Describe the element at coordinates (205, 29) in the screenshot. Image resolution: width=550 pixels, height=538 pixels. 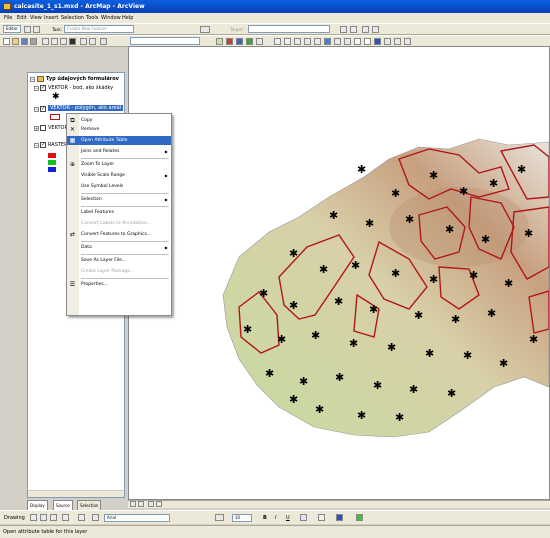
I see `task-dropdown-arrow-icon` at that location.